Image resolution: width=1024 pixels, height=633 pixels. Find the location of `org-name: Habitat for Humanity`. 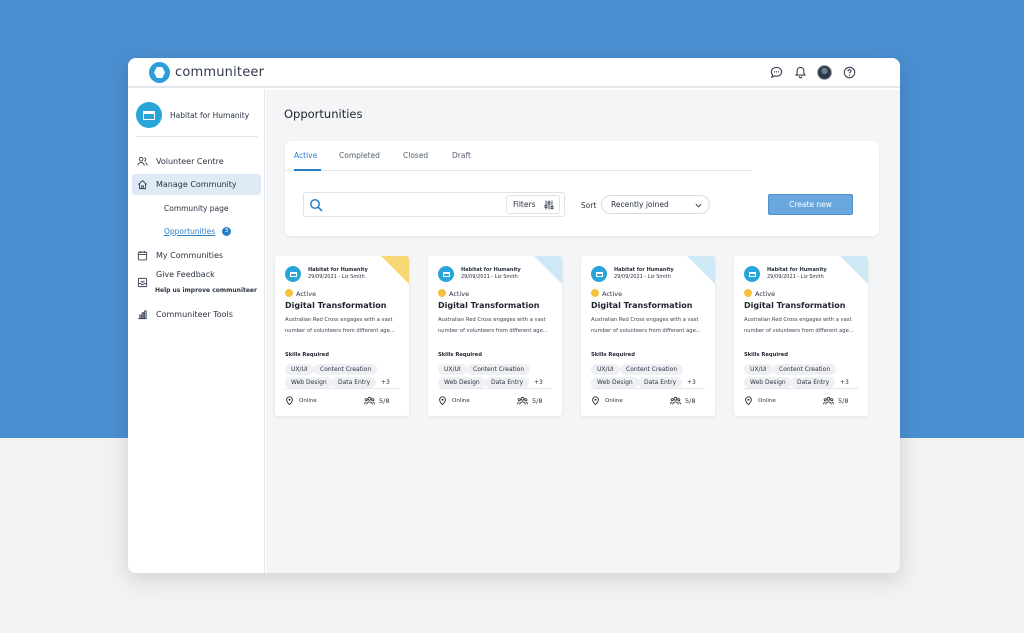

org-name: Habitat for Humanity is located at coordinates (210, 115).